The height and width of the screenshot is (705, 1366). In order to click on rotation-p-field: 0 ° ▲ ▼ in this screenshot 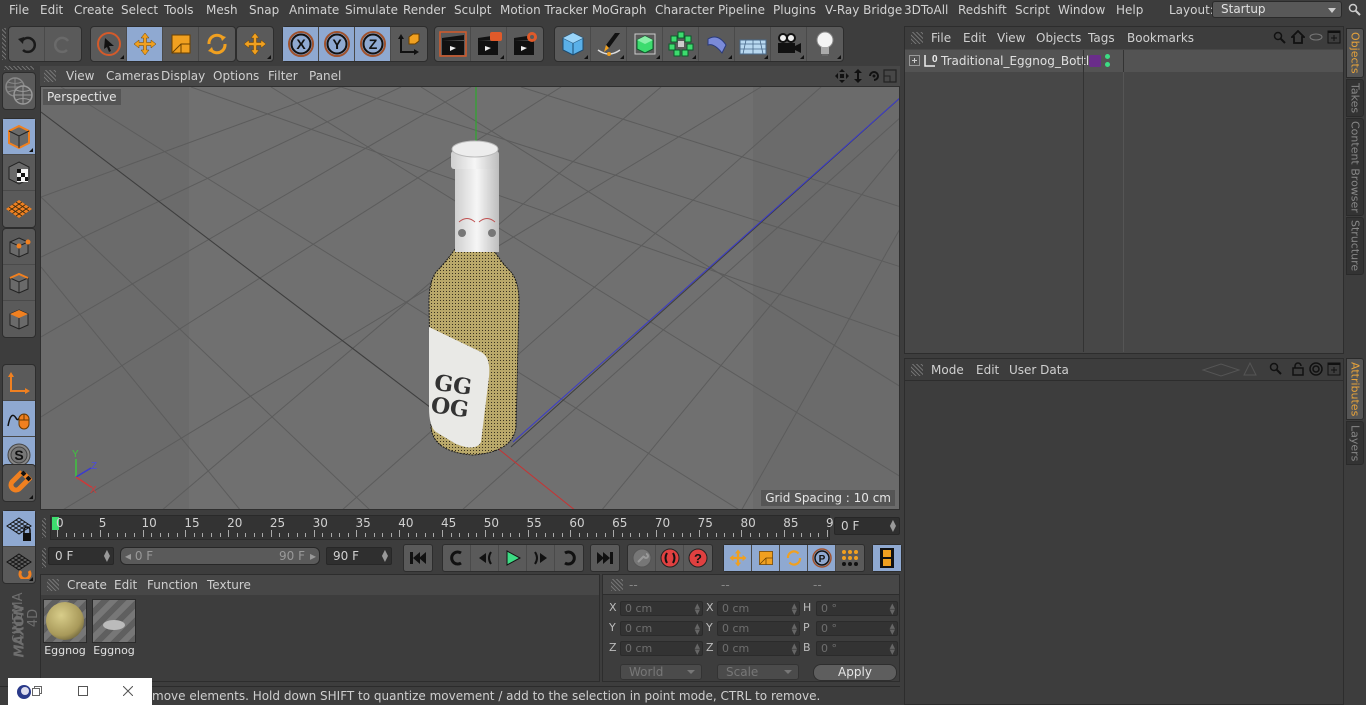, I will do `click(857, 628)`.